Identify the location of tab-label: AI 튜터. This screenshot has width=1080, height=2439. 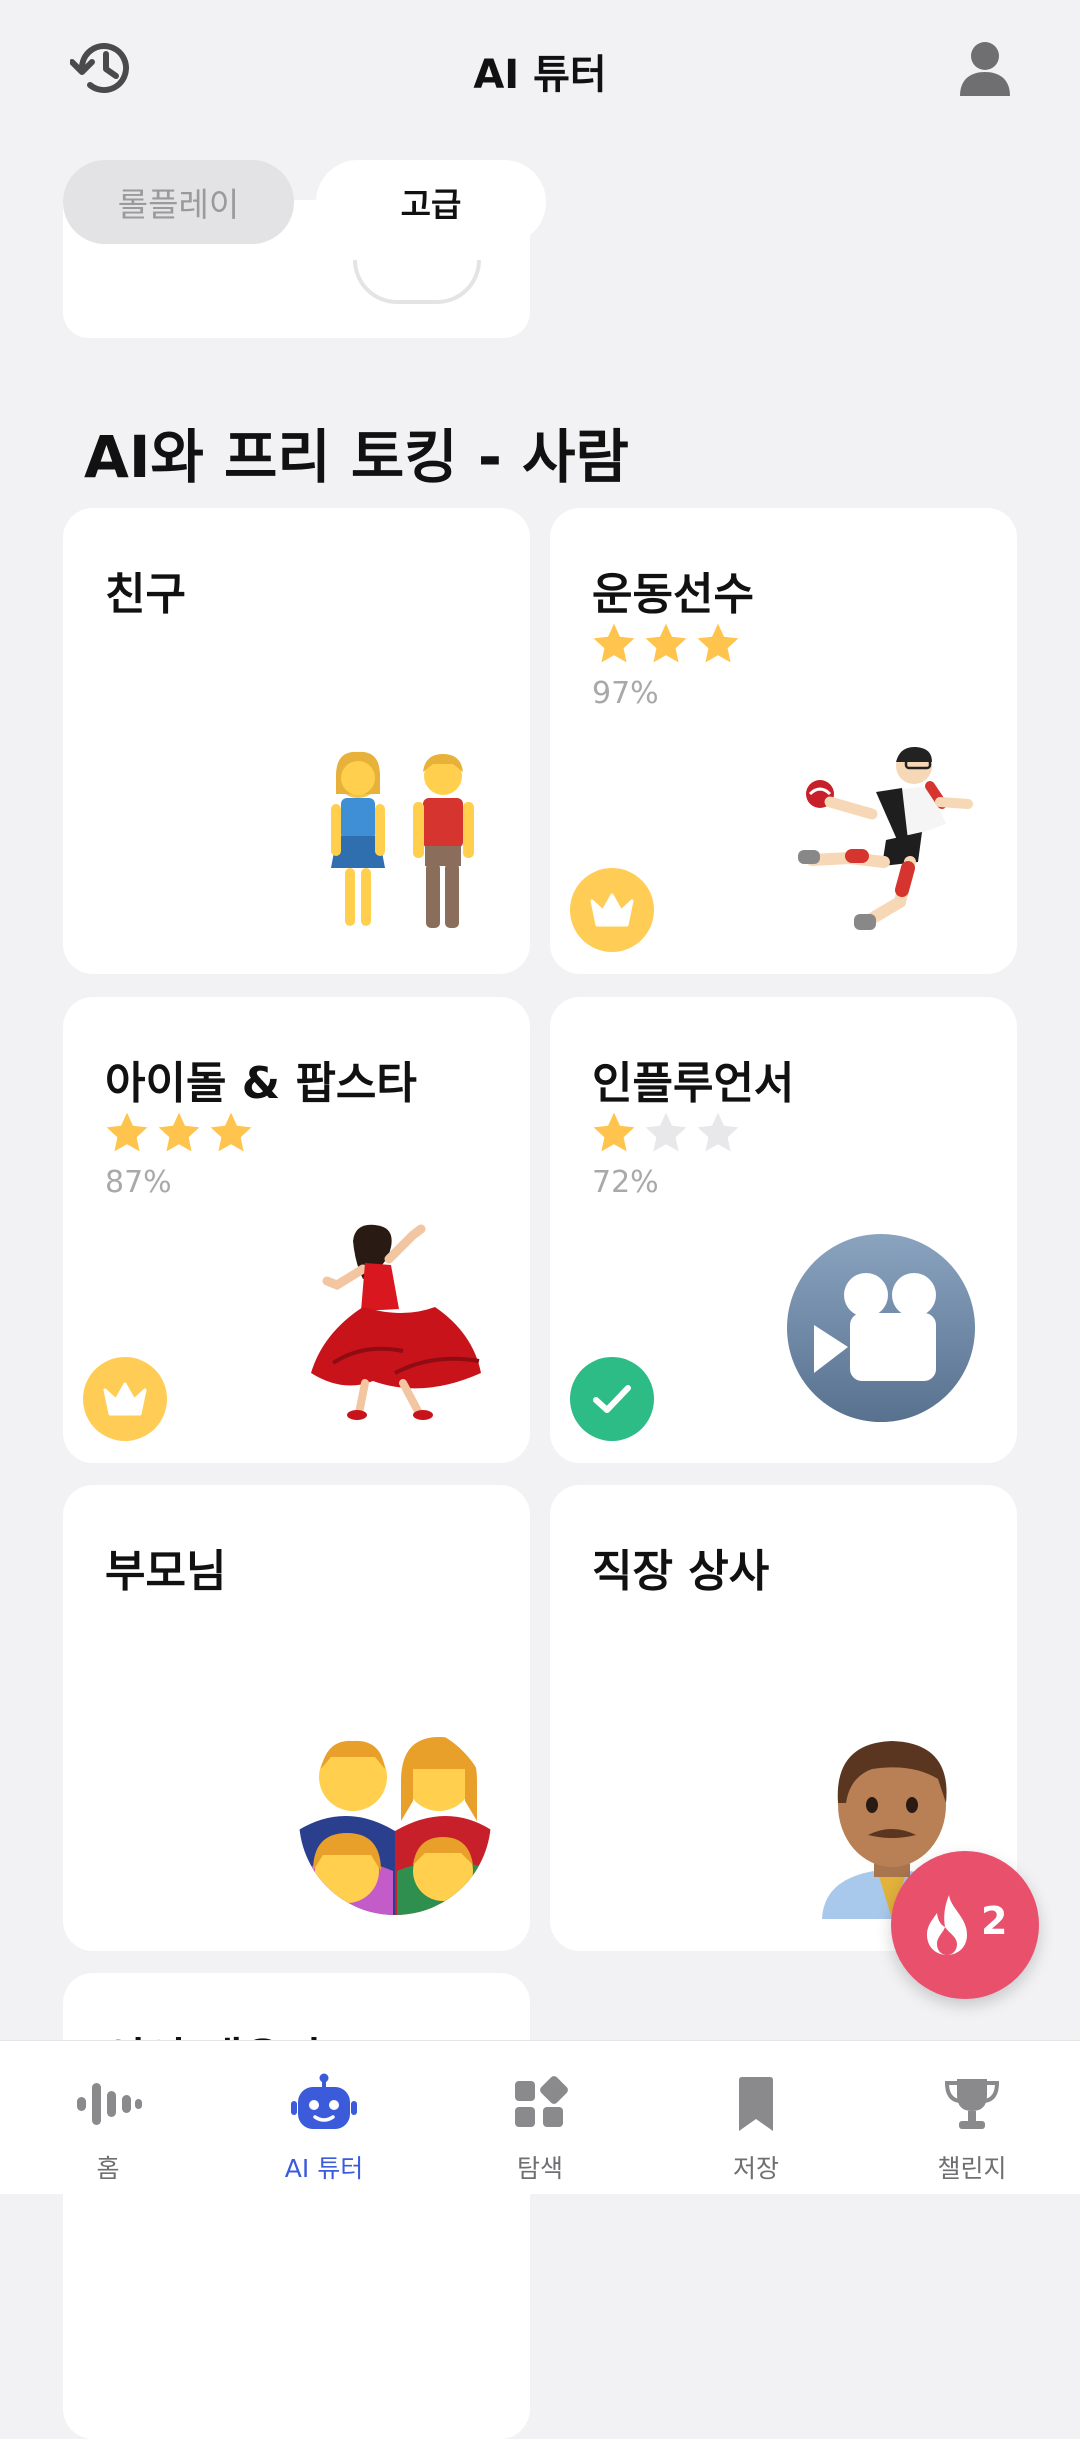
(324, 2168).